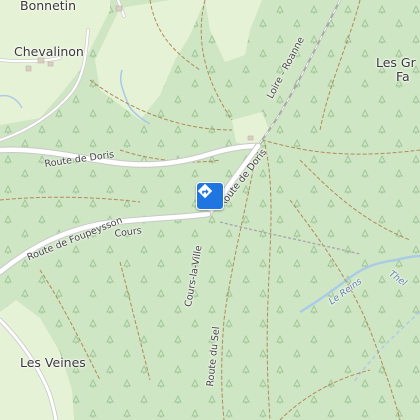  Describe the element at coordinates (403, 76) in the screenshot. I see `place-label-fa: Fa` at that location.